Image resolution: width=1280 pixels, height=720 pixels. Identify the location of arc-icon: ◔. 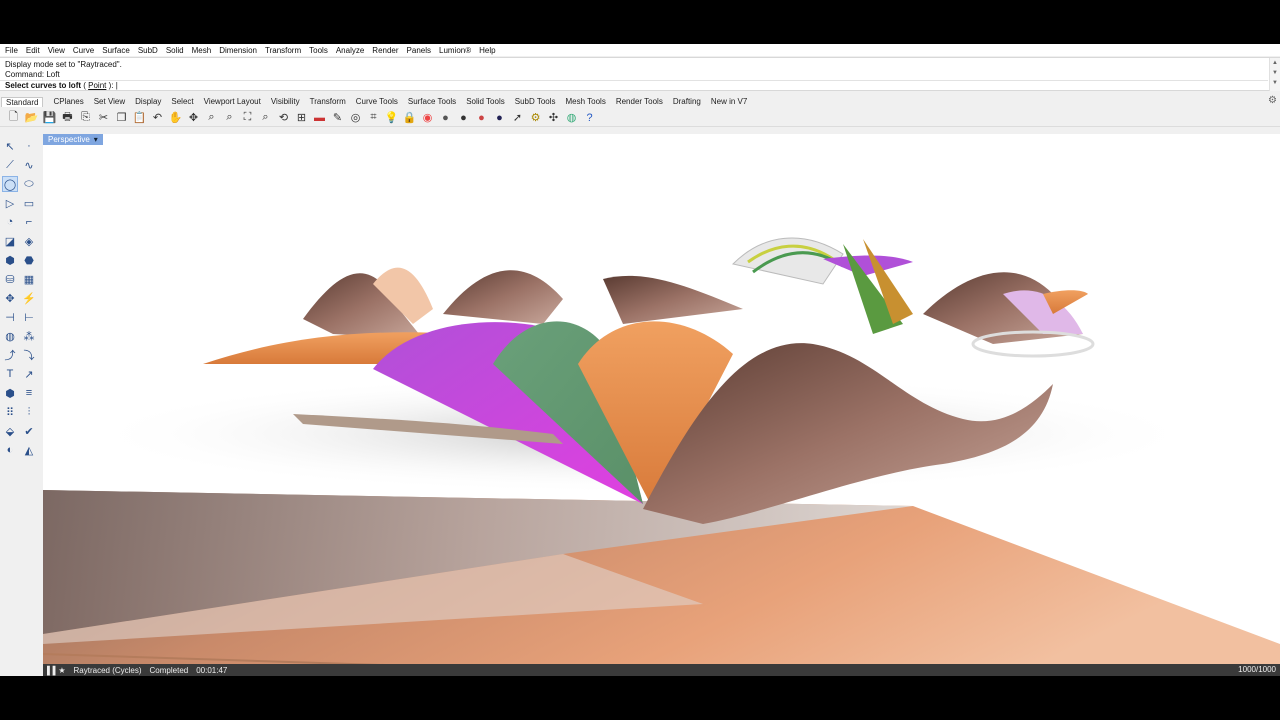
(10, 222).